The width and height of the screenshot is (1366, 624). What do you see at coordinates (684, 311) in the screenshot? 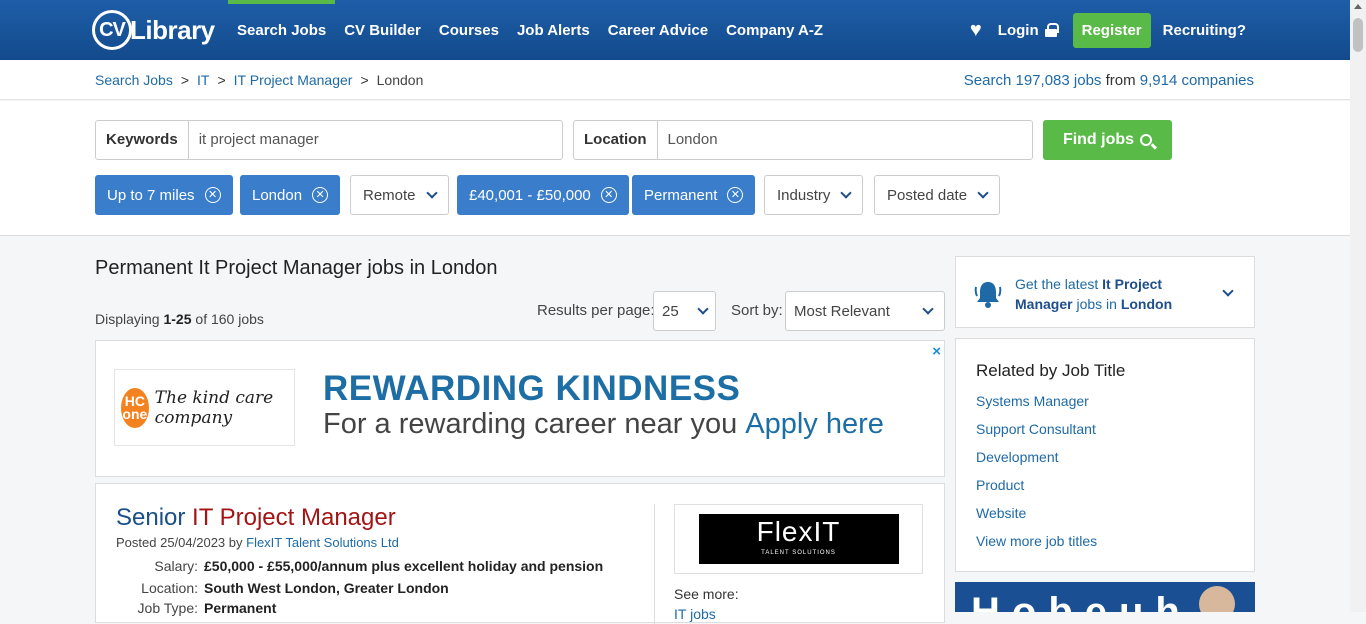
I see `results-per-page-select: 25` at bounding box center [684, 311].